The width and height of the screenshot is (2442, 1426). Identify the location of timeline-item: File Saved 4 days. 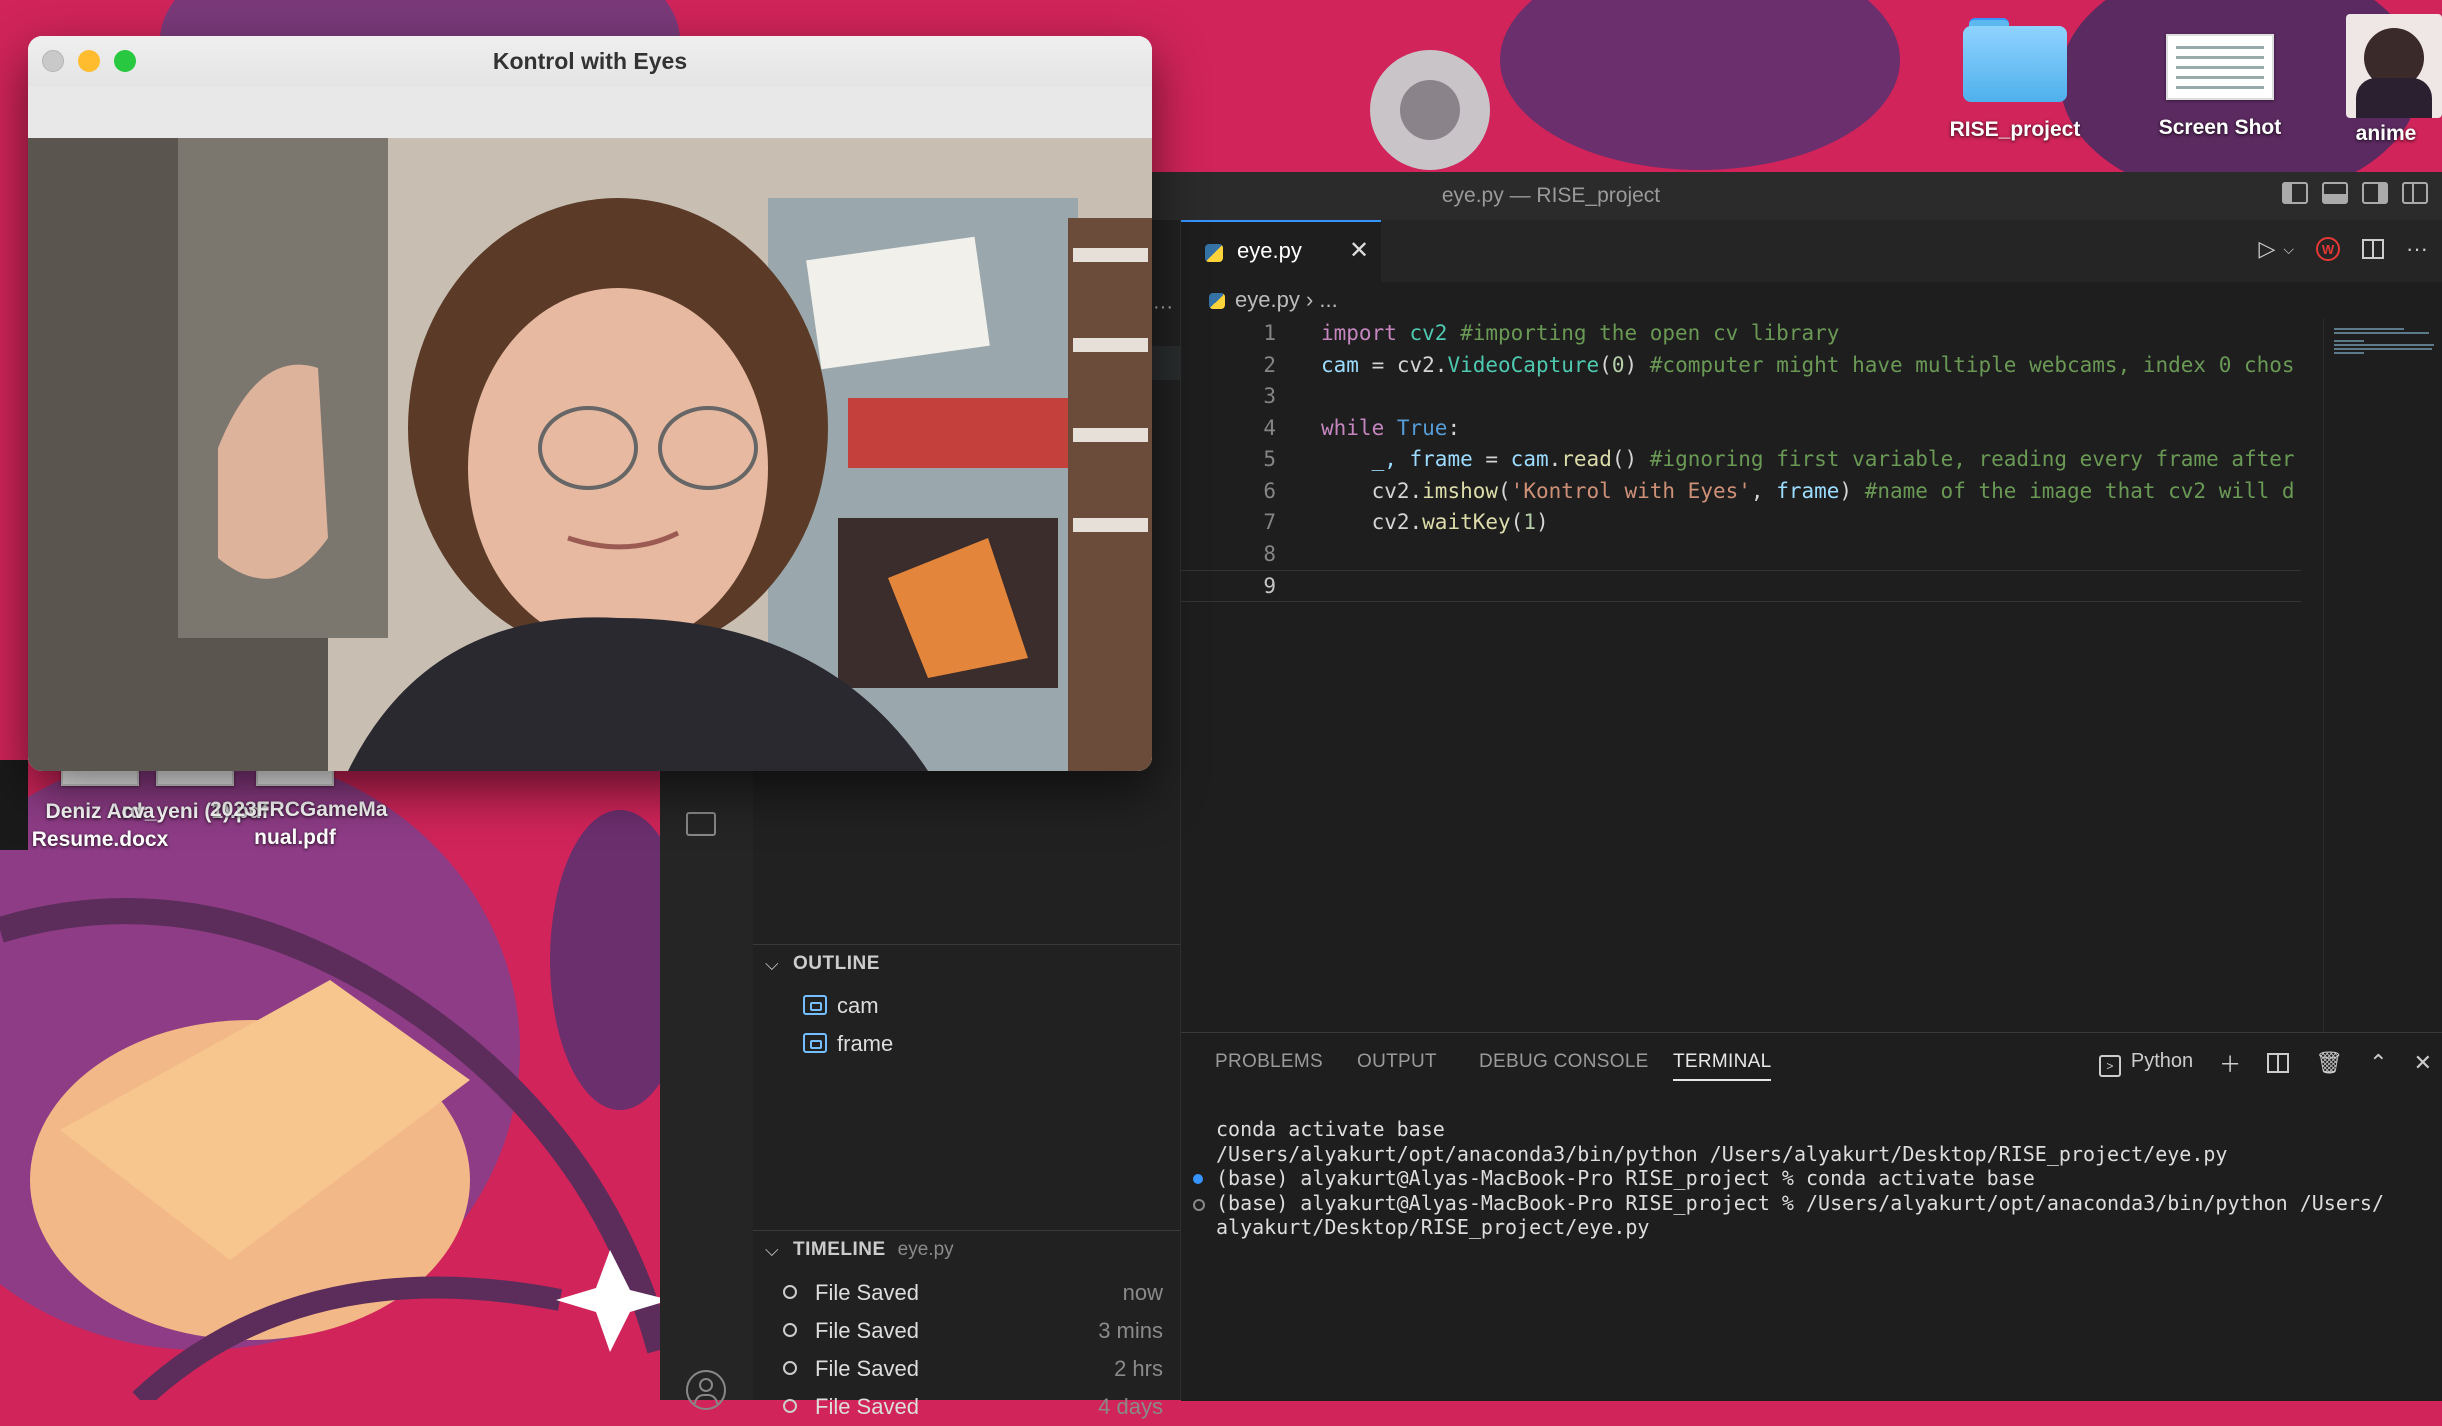
(973, 1407).